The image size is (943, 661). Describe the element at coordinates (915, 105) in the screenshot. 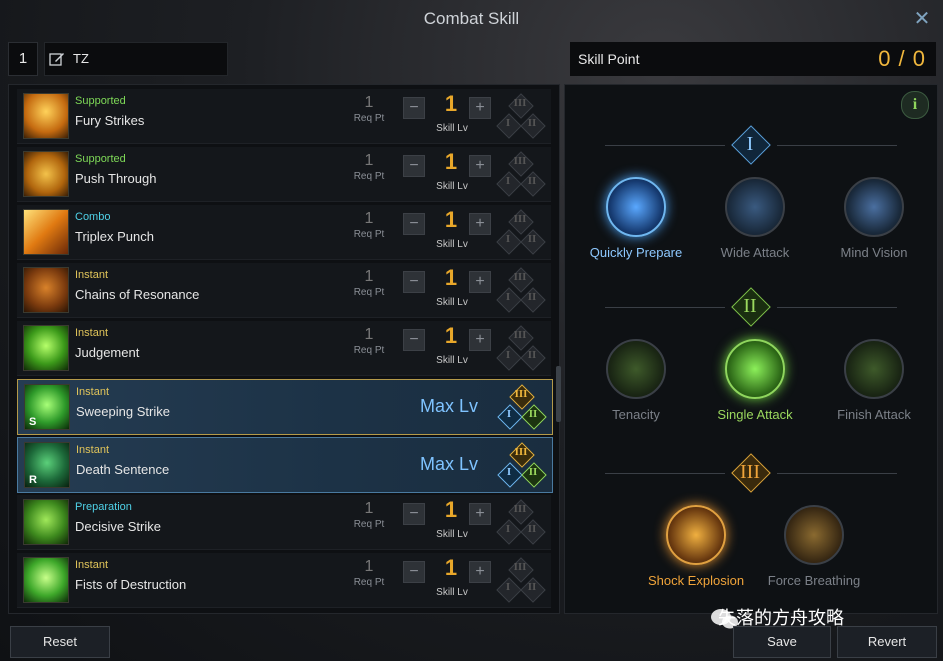

I see `info-icon: i` at that location.